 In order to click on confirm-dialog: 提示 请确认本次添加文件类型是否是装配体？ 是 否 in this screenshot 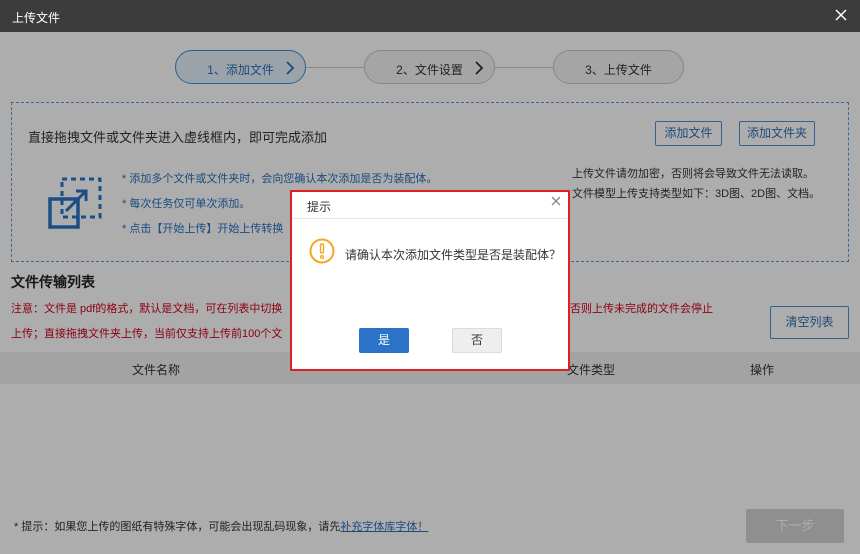, I will do `click(430, 280)`.